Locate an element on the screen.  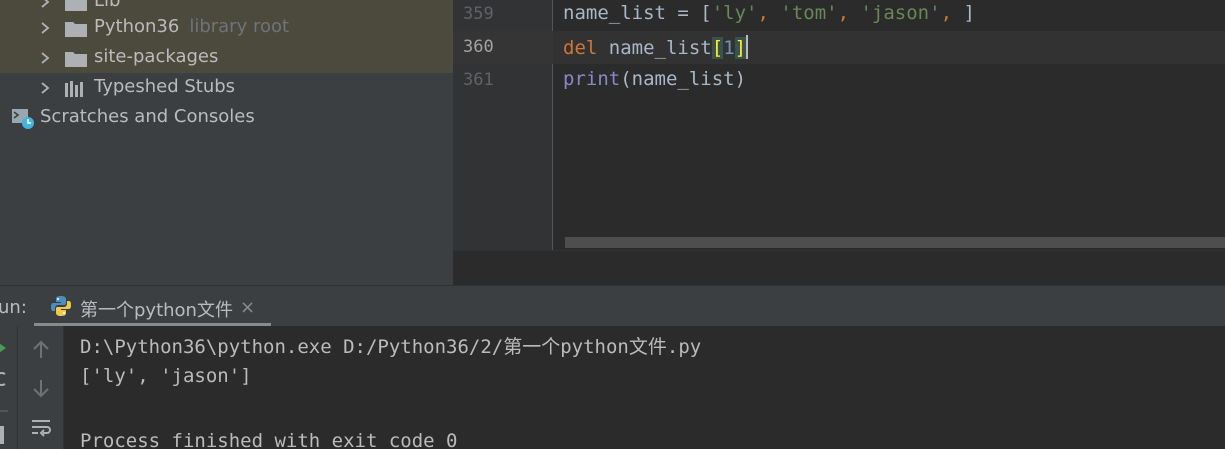
horizontal-scrollbar is located at coordinates (895, 242).